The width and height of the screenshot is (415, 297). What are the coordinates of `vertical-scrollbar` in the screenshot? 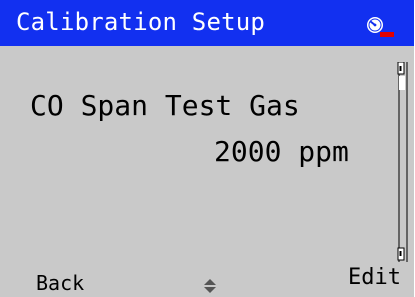 It's located at (402, 162).